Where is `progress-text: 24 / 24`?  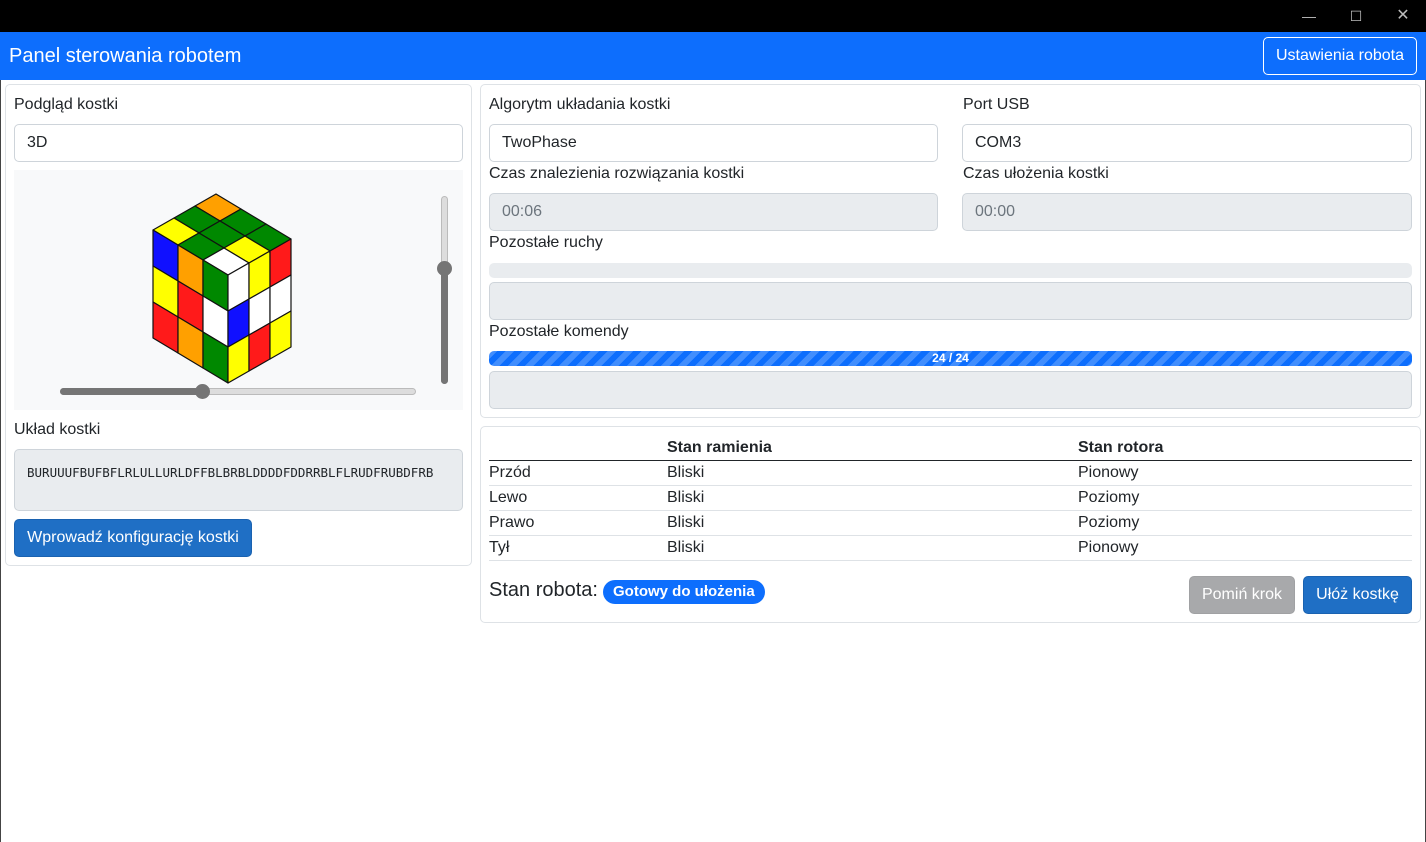
progress-text: 24 / 24 is located at coordinates (950, 358).